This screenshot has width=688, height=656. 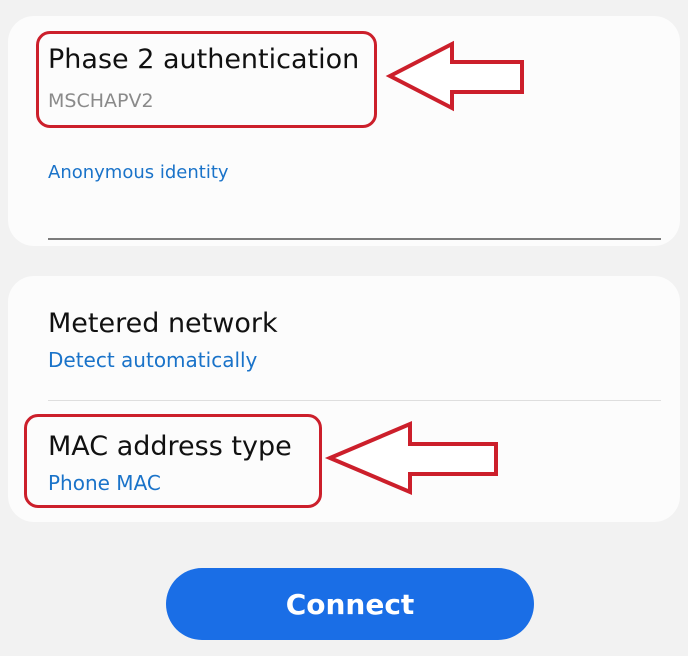 What do you see at coordinates (354, 400) in the screenshot?
I see `row-divider` at bounding box center [354, 400].